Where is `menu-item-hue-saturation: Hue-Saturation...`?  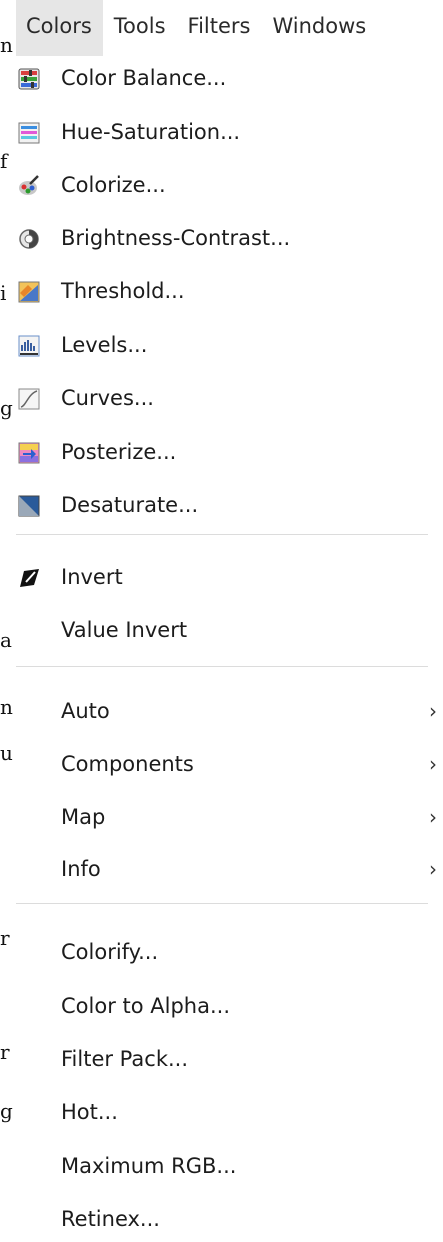 menu-item-hue-saturation: Hue-Saturation... is located at coordinates (229, 136).